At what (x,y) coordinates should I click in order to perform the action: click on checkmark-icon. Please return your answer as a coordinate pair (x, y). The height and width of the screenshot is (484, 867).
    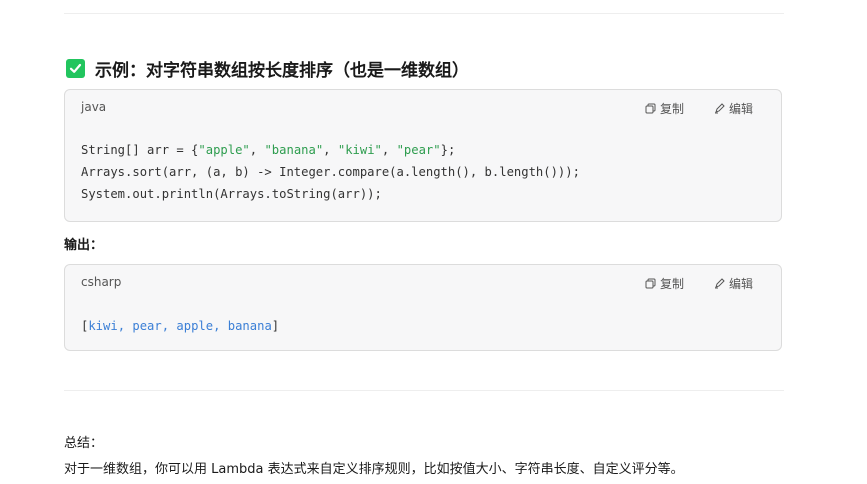
    Looking at the image, I should click on (75, 68).